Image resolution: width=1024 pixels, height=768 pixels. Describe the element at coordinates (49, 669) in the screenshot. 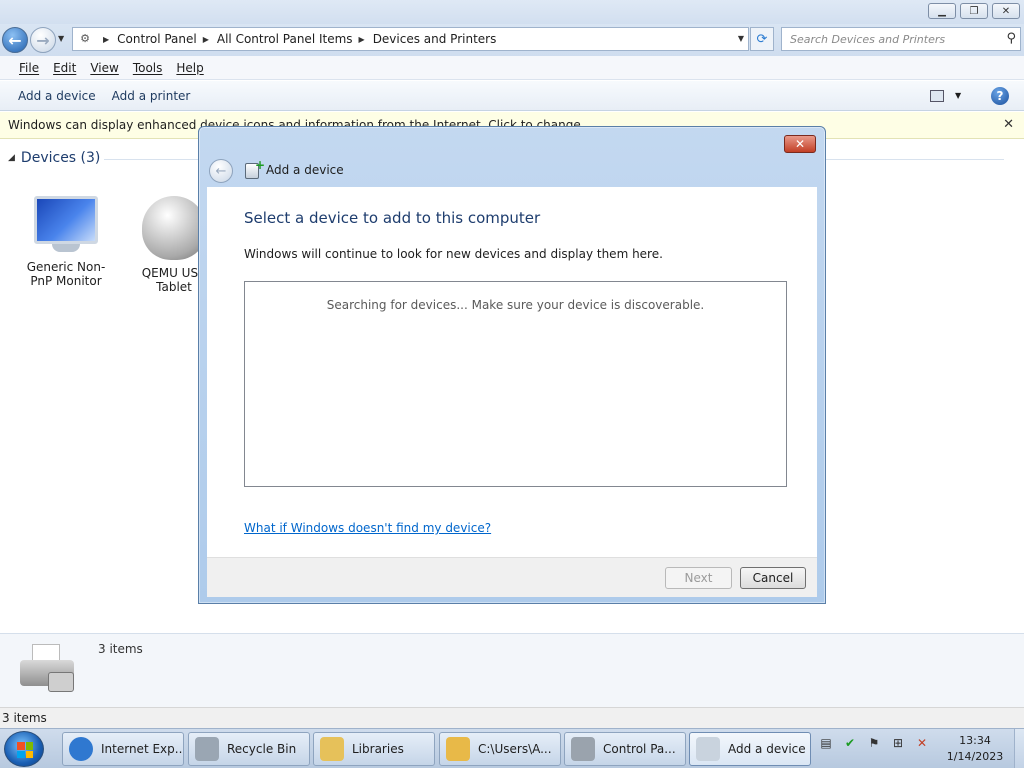

I see `printer-camera-icon` at that location.